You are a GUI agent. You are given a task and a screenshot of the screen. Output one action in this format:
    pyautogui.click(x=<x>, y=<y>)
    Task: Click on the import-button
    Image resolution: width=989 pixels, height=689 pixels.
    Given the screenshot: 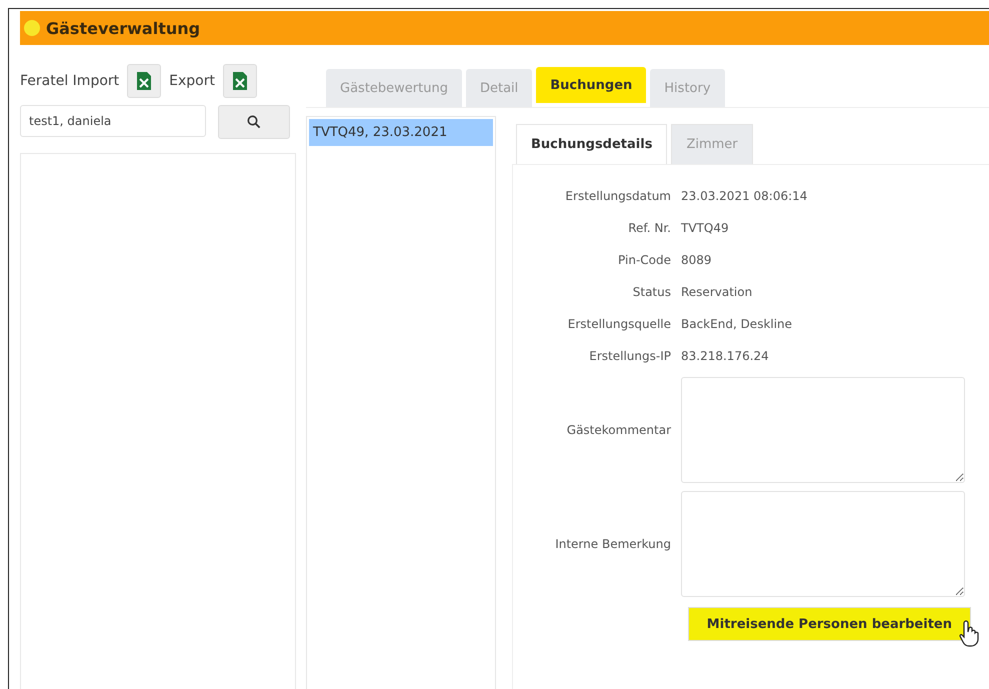 What is the action you would take?
    pyautogui.click(x=144, y=81)
    